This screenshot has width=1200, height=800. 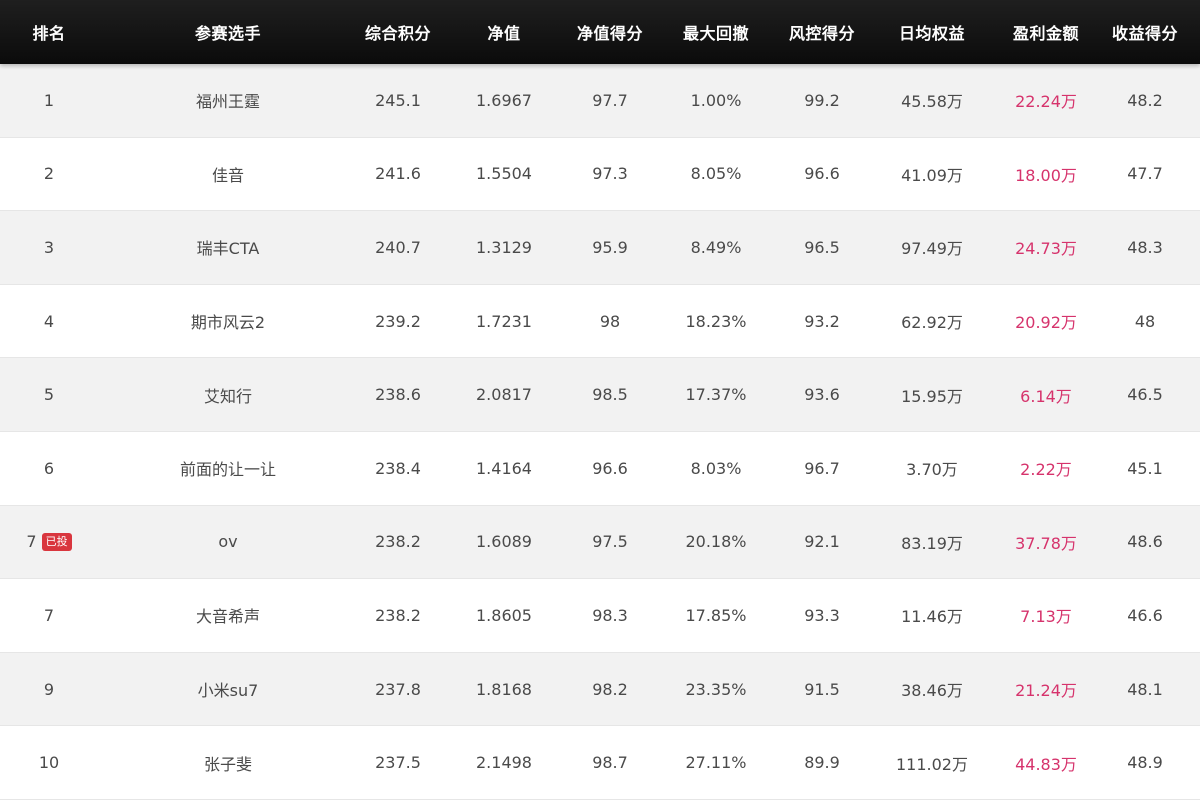 What do you see at coordinates (56, 541) in the screenshot?
I see `invested-badge: 已投` at bounding box center [56, 541].